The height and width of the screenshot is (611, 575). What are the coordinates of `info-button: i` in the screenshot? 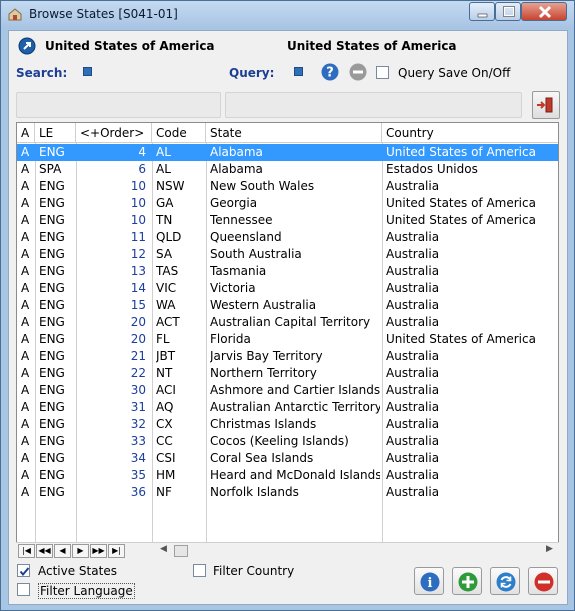 It's located at (429, 581).